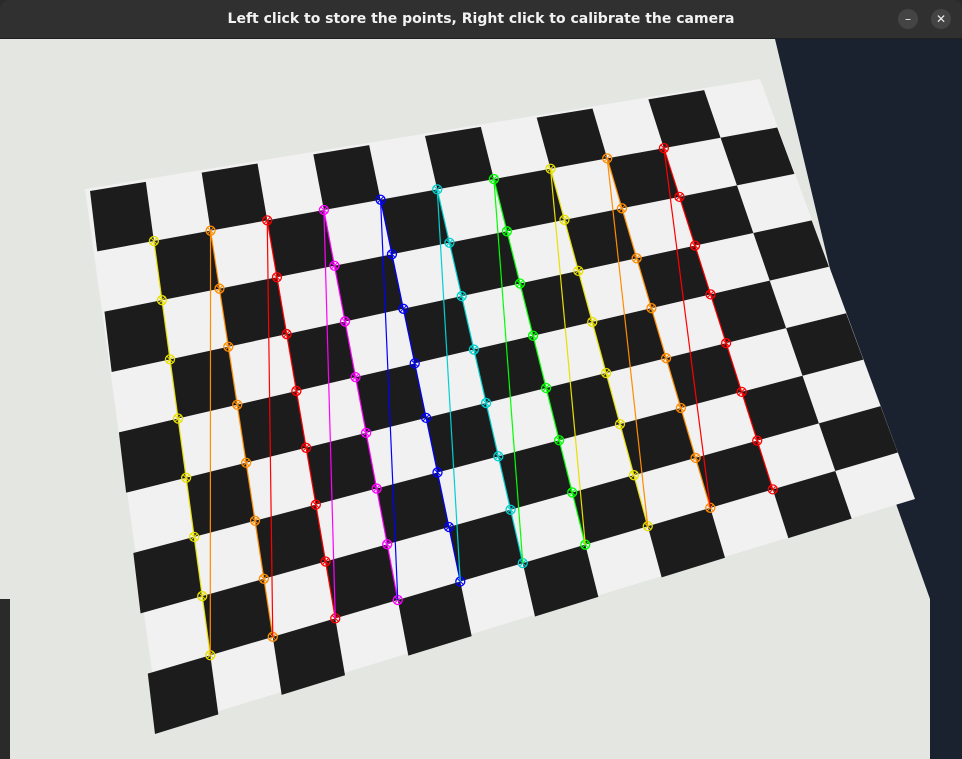 This screenshot has height=759, width=962. What do you see at coordinates (908, 19) in the screenshot?
I see `minimize-button: –` at bounding box center [908, 19].